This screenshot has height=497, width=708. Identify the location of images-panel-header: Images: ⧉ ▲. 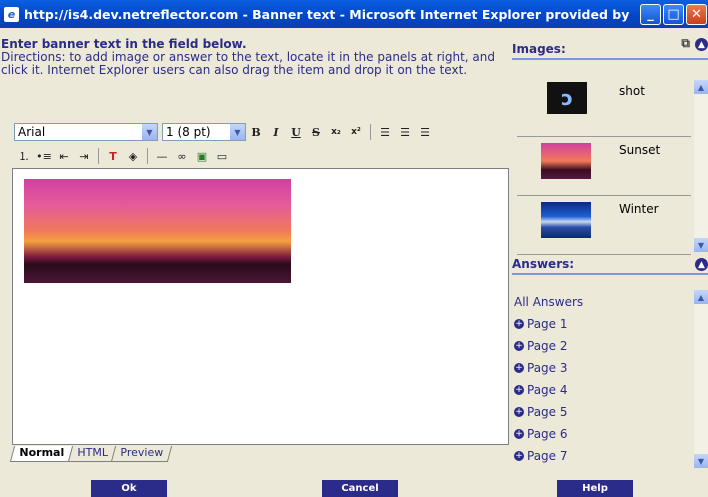
(610, 48).